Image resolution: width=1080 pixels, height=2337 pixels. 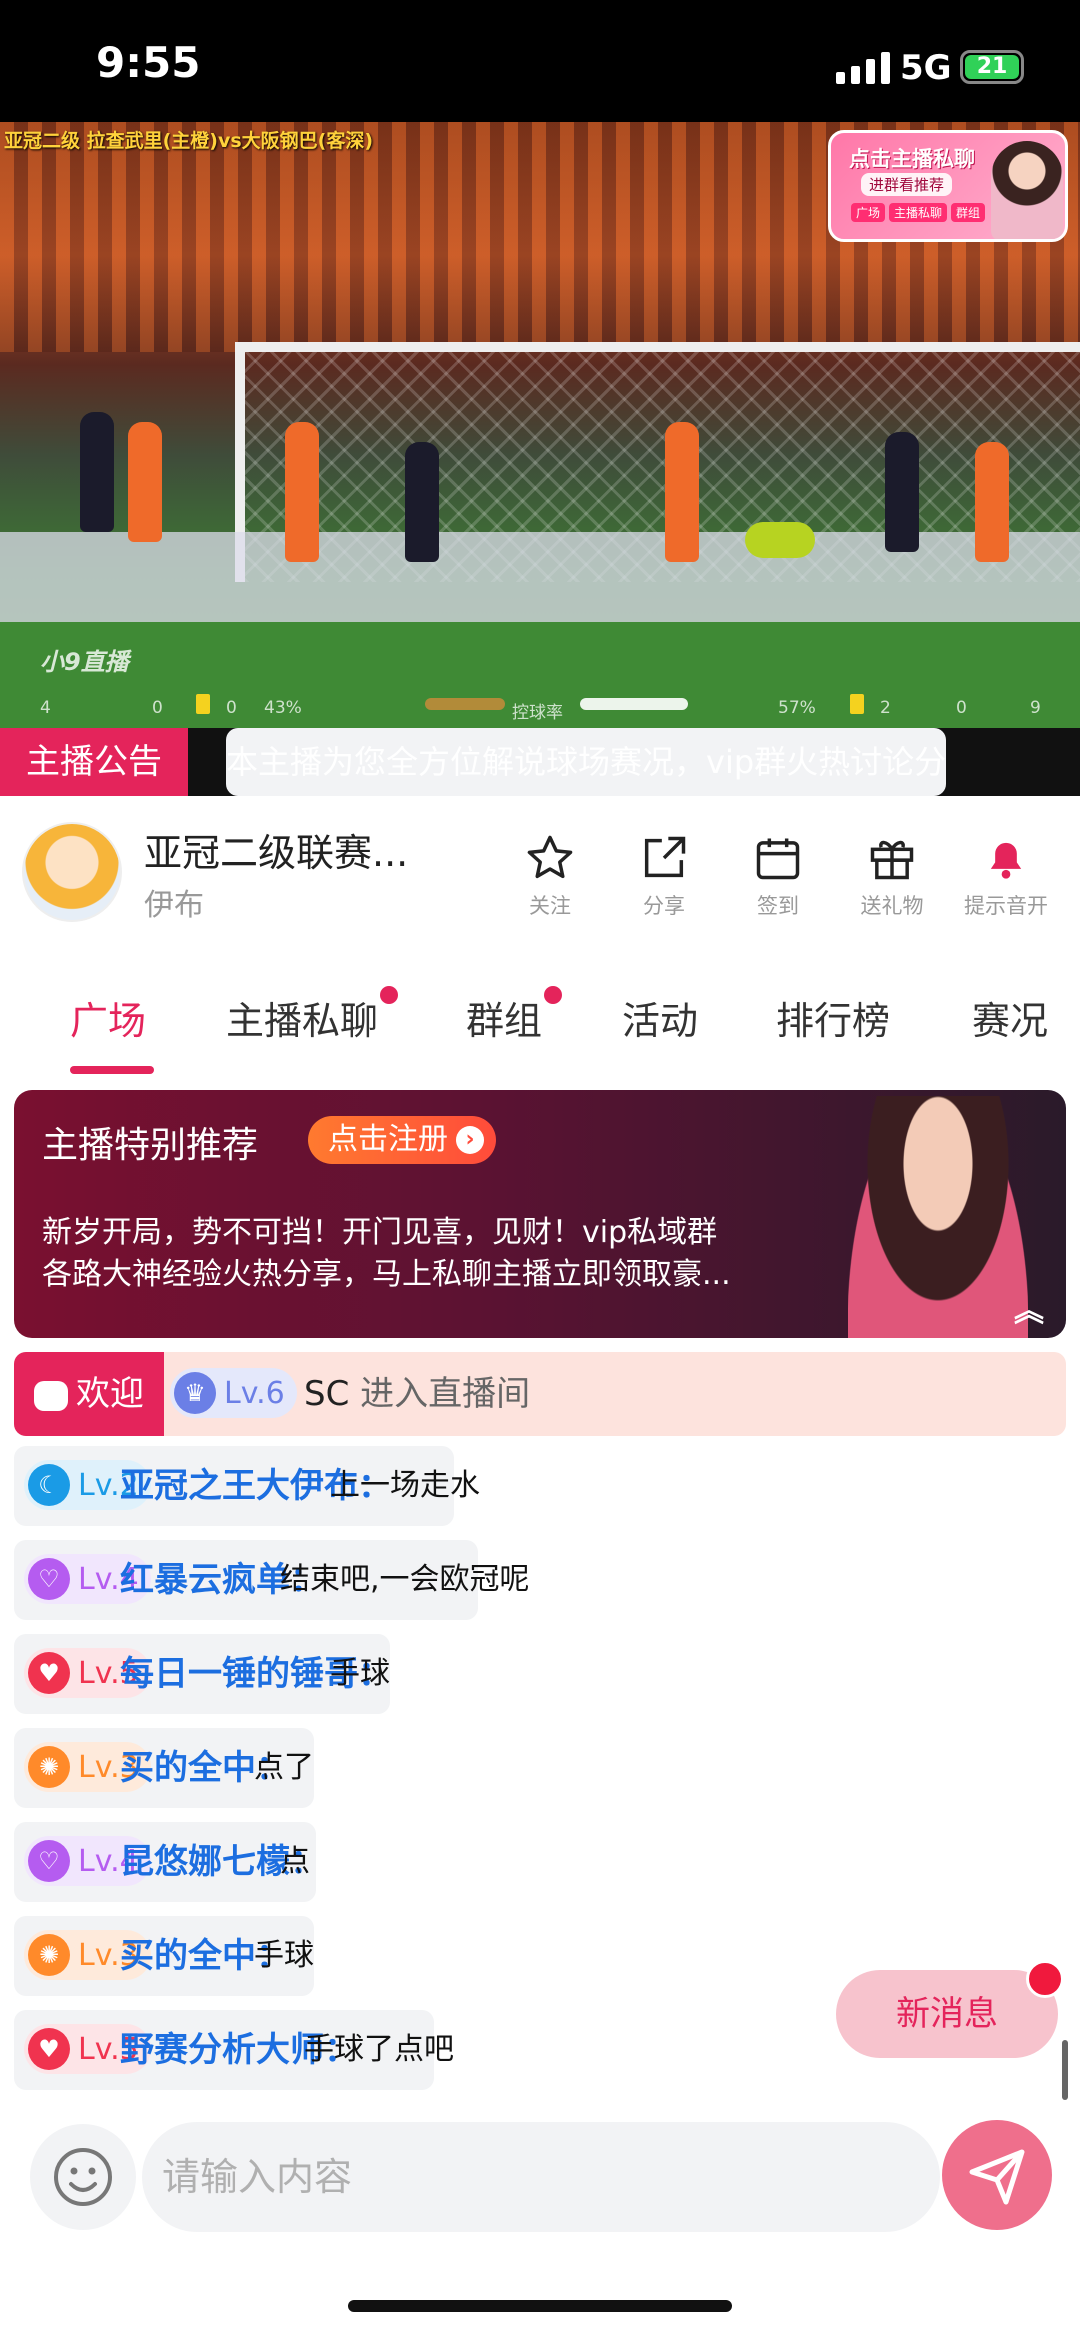 I want to click on register-label: 点击注册, so click(x=388, y=1139).